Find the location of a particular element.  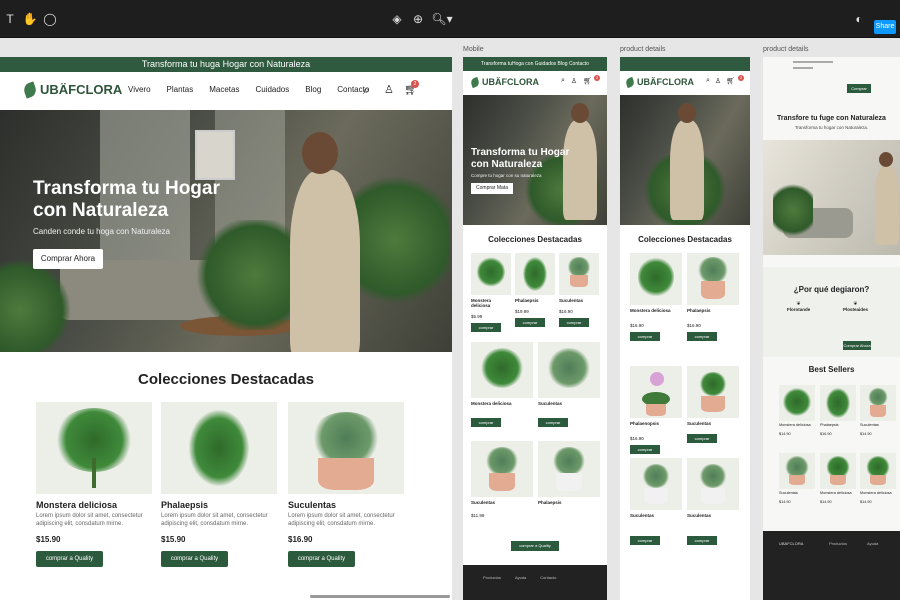

frame-label-product: product details is located at coordinates (643, 49).